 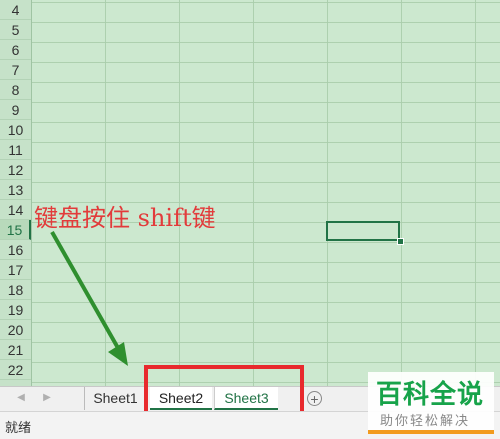 I want to click on scroll-left-icon: ◀, so click(x=21, y=398).